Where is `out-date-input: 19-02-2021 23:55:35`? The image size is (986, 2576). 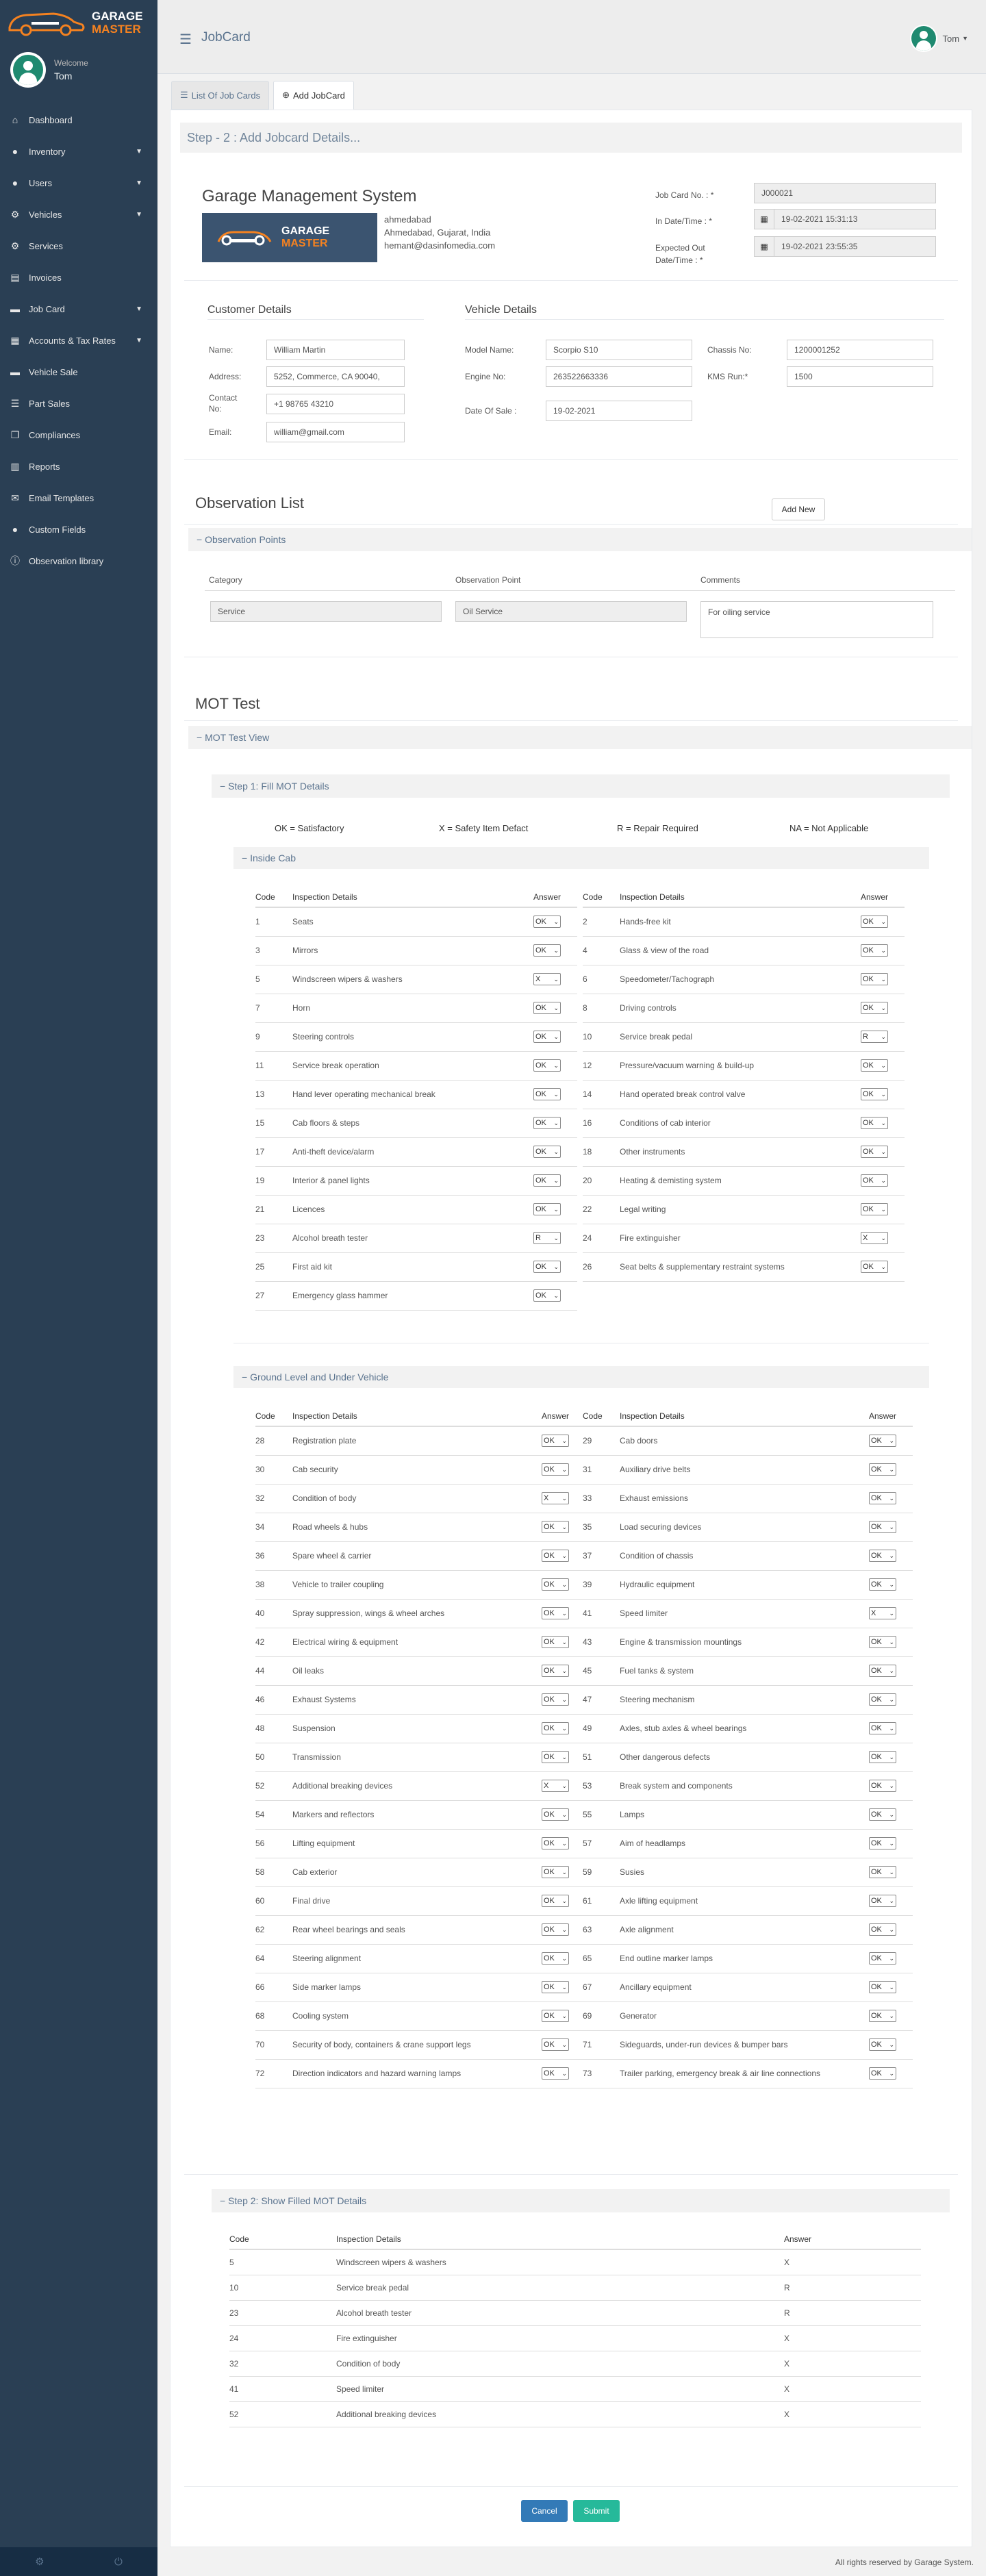 out-date-input: 19-02-2021 23:55:35 is located at coordinates (855, 246).